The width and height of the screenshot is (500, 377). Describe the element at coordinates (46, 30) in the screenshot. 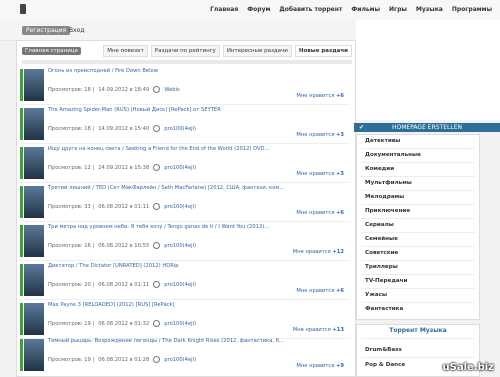

I see `register-button: Регистрация` at that location.